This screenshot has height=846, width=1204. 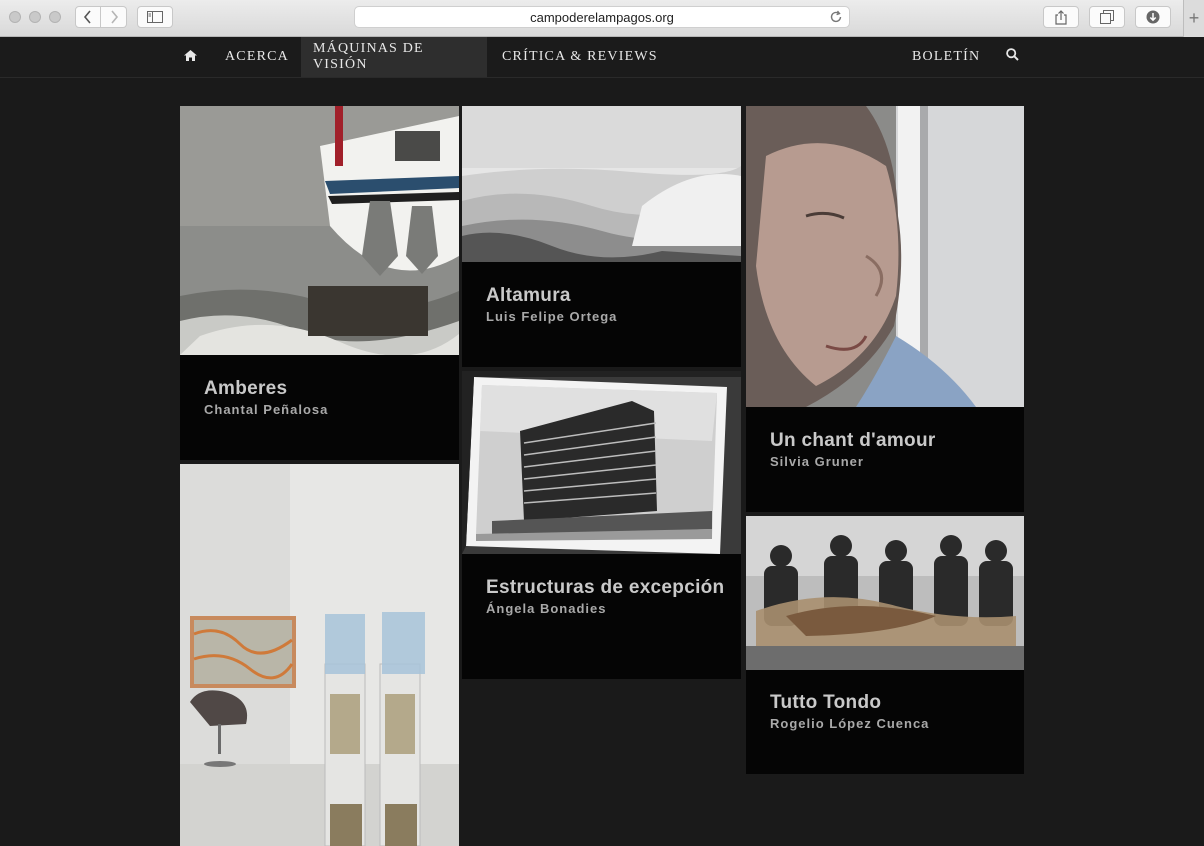 I want to click on nav-item-maquinas-de-vision: Máquinas de visión, so click(x=394, y=57).